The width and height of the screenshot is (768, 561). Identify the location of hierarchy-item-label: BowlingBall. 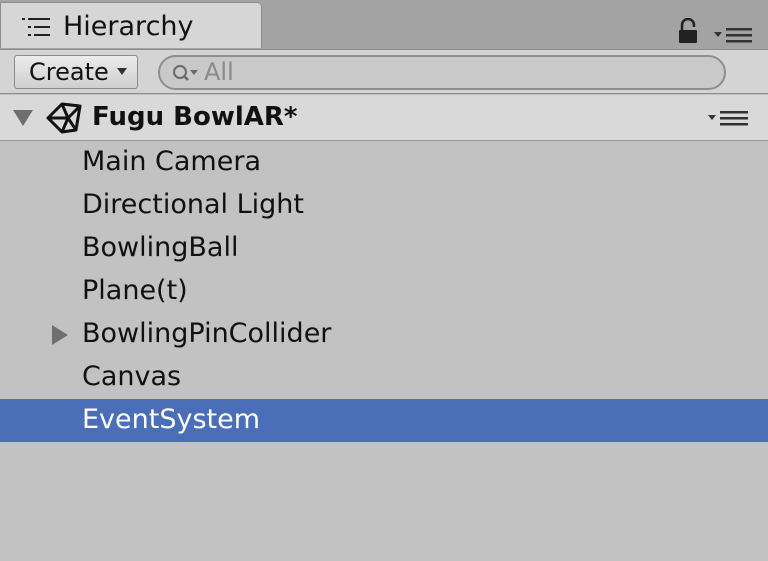
(160, 247).